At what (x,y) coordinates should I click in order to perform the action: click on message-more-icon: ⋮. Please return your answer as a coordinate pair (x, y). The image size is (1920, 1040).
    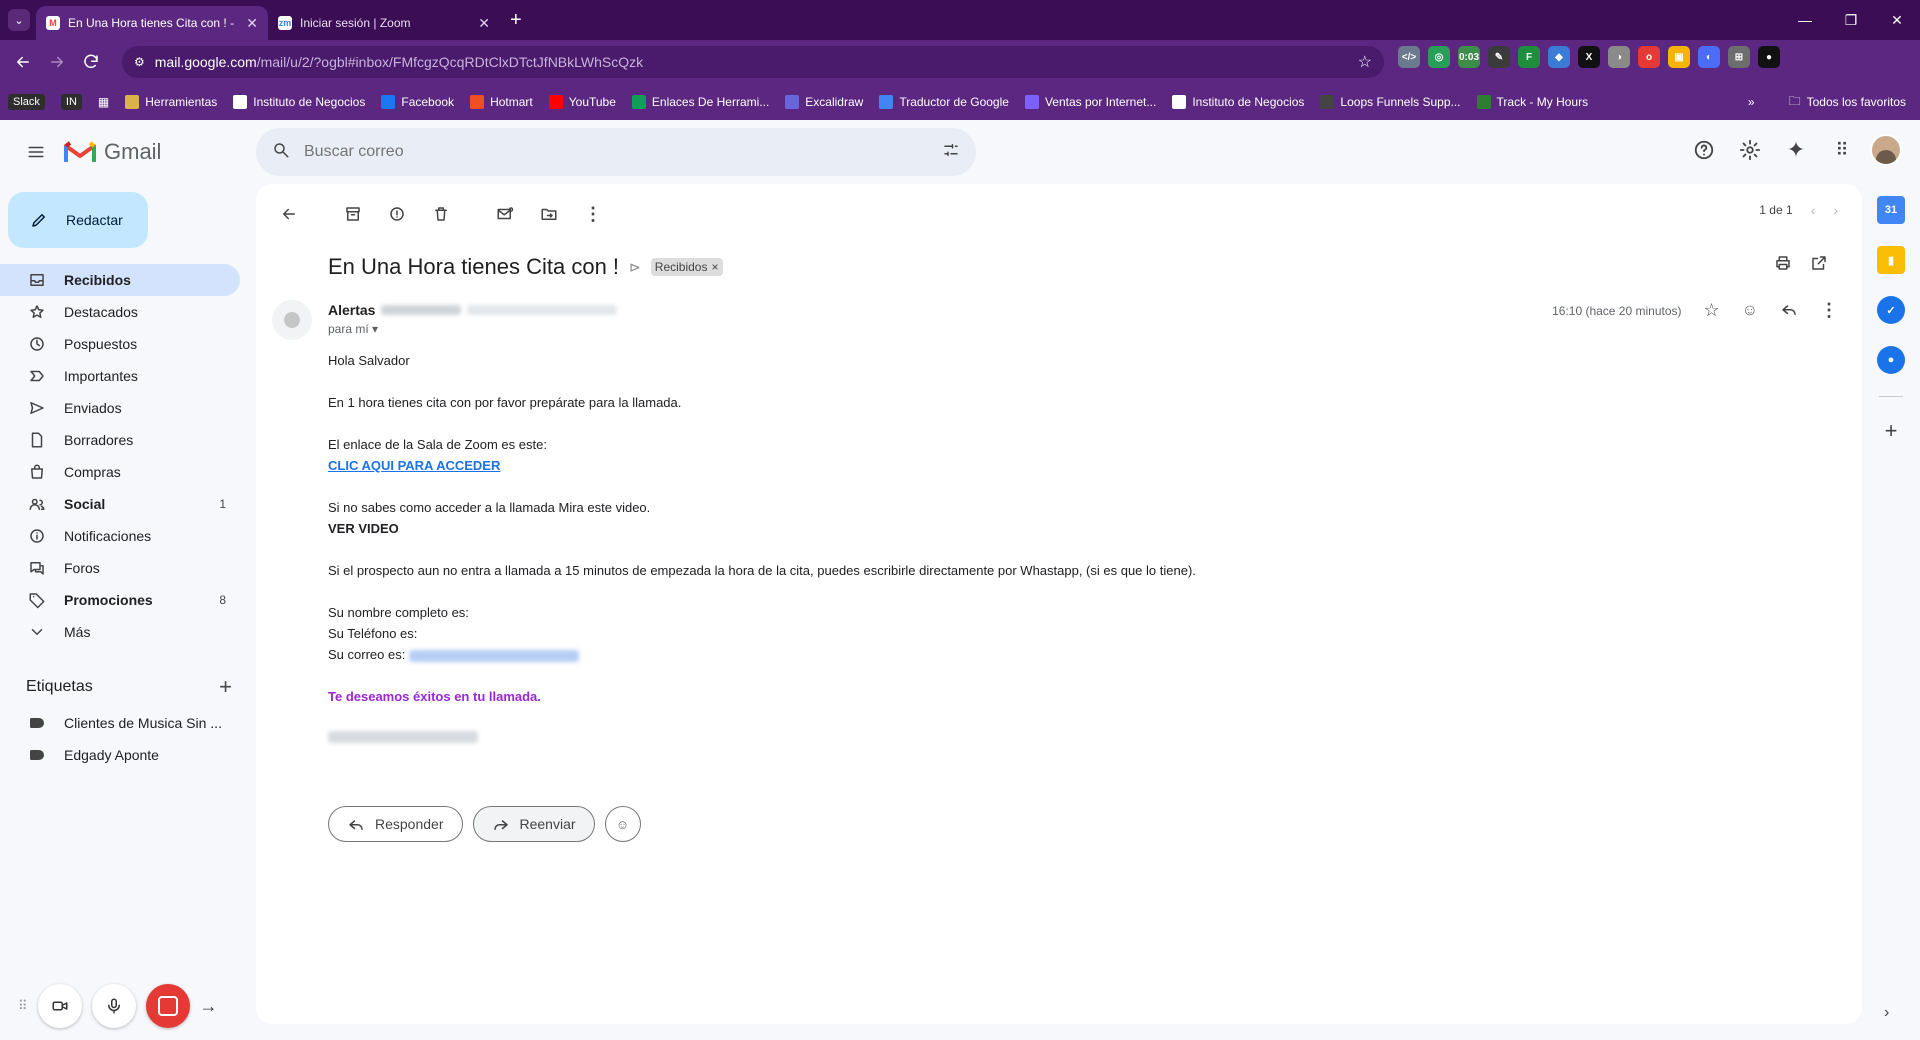
    Looking at the image, I should click on (1829, 310).